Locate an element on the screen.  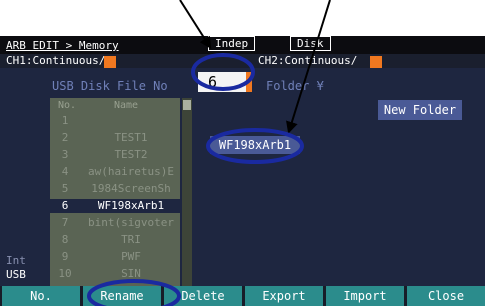
list-item-number: 9 is located at coordinates (65, 256).